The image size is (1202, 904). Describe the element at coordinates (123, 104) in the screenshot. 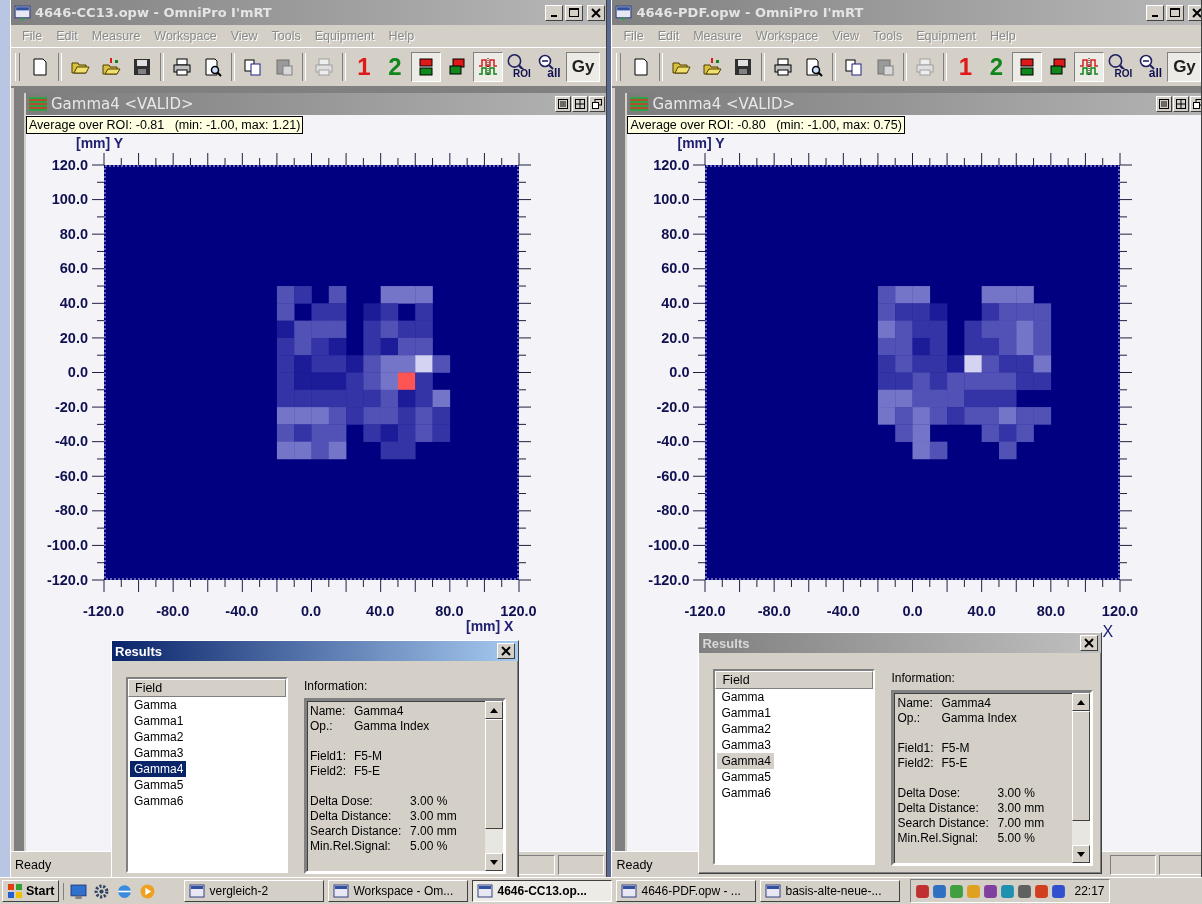

I see `document-title: Gamma4 <VALID>` at that location.